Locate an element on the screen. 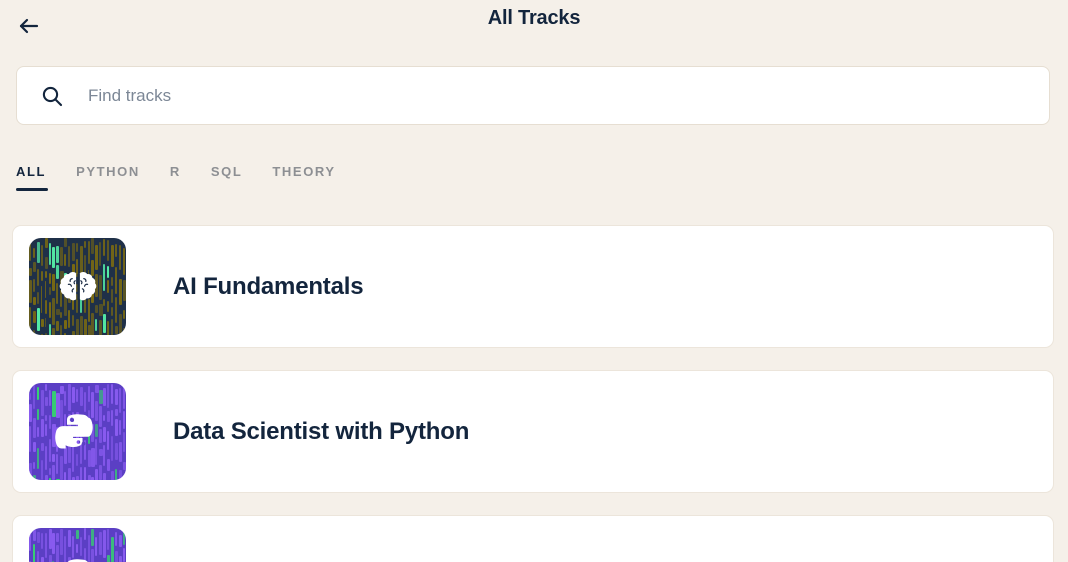 This screenshot has height=562, width=1068. tab-python: PYTHON is located at coordinates (108, 176).